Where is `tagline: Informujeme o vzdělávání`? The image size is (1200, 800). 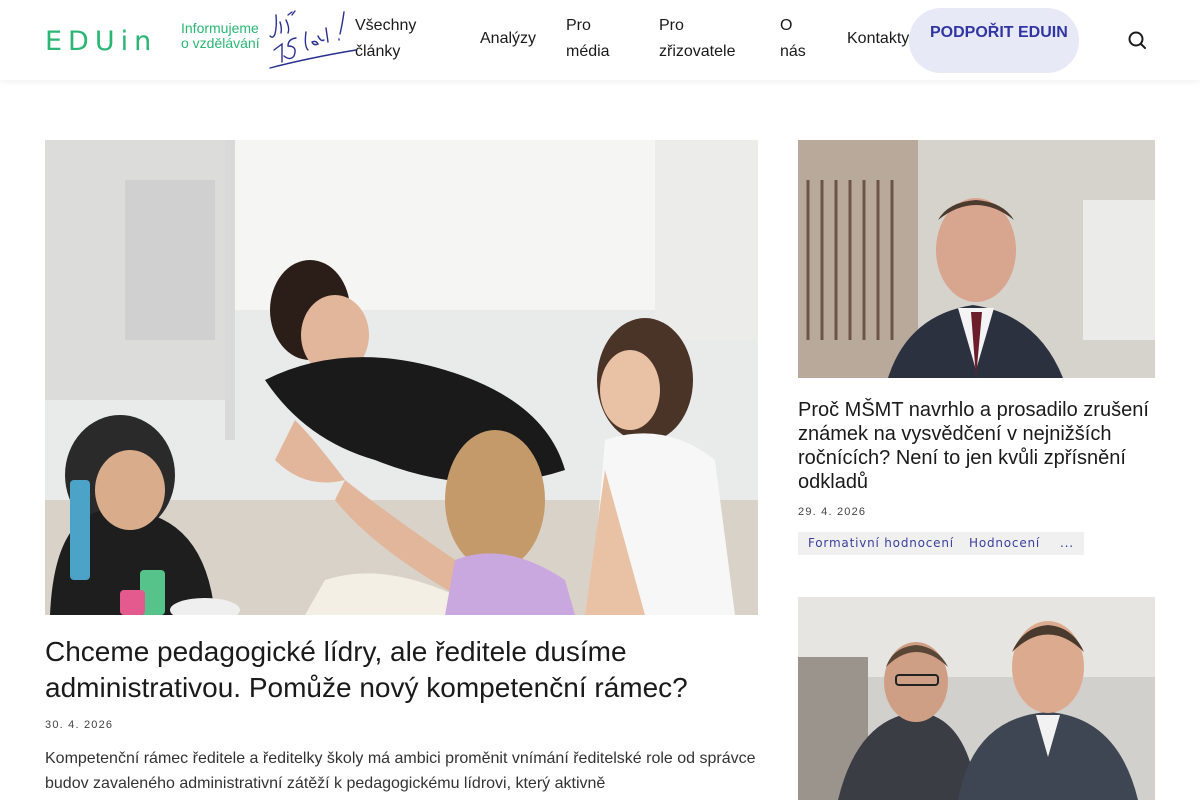
tagline: Informujeme o vzdělávání is located at coordinates (220, 35).